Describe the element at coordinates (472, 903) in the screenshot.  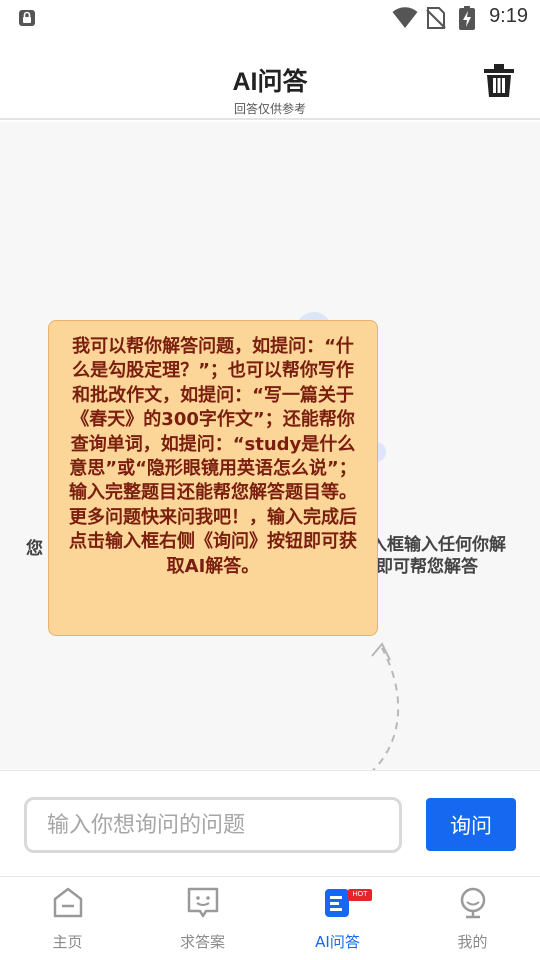
I see `profile-icon` at that location.